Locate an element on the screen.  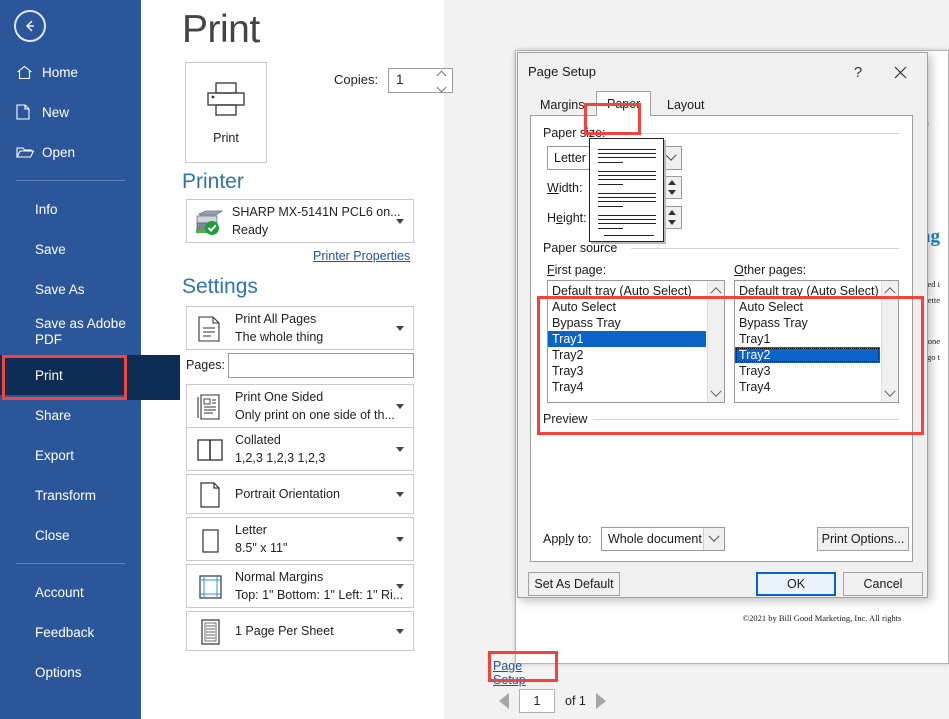
new-document-icon is located at coordinates (29, 112).